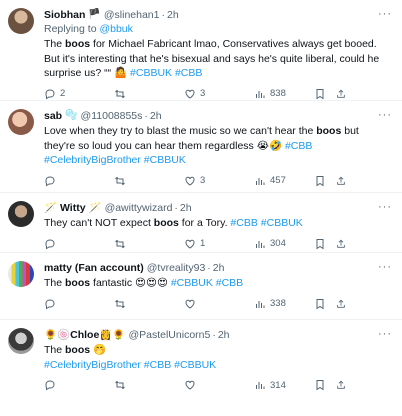 Image resolution: width=402 pixels, height=416 pixels. What do you see at coordinates (132, 15) in the screenshot?
I see `user-handle: @slinehan1` at bounding box center [132, 15].